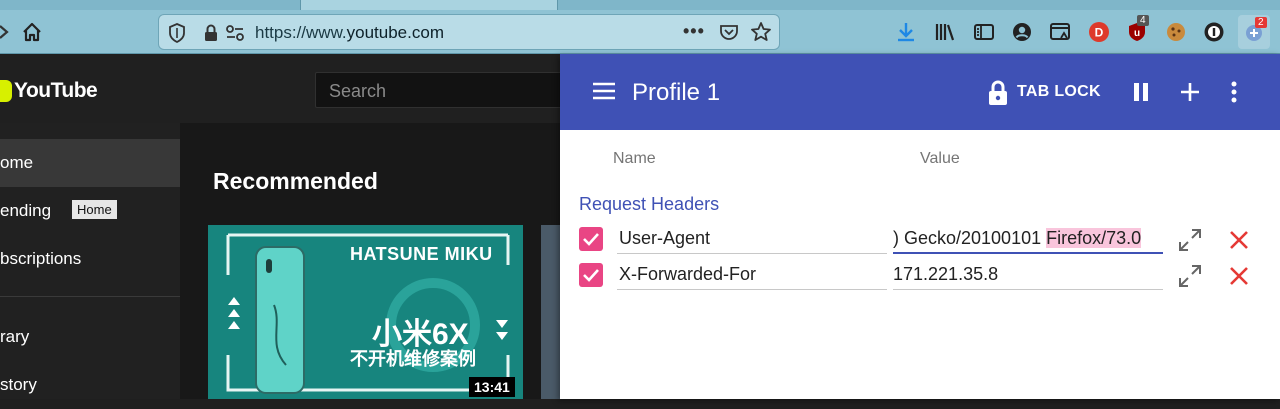  What do you see at coordinates (665, 238) in the screenshot?
I see `header-name-text: User-Agent` at bounding box center [665, 238].